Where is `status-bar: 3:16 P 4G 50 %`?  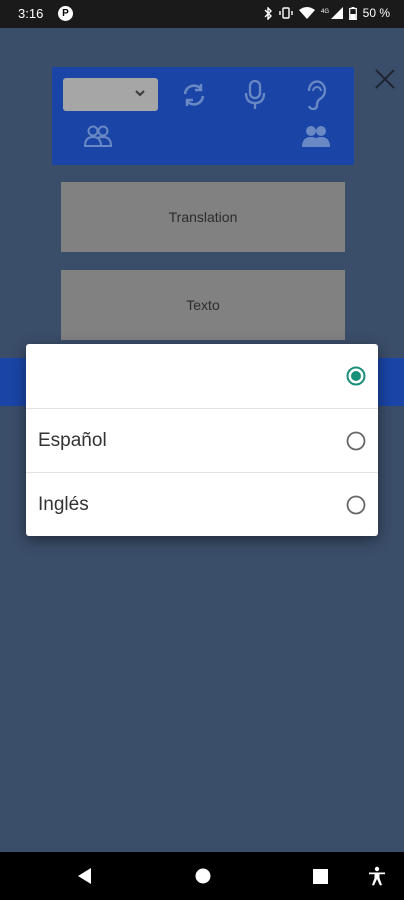 status-bar: 3:16 P 4G 50 % is located at coordinates (202, 14).